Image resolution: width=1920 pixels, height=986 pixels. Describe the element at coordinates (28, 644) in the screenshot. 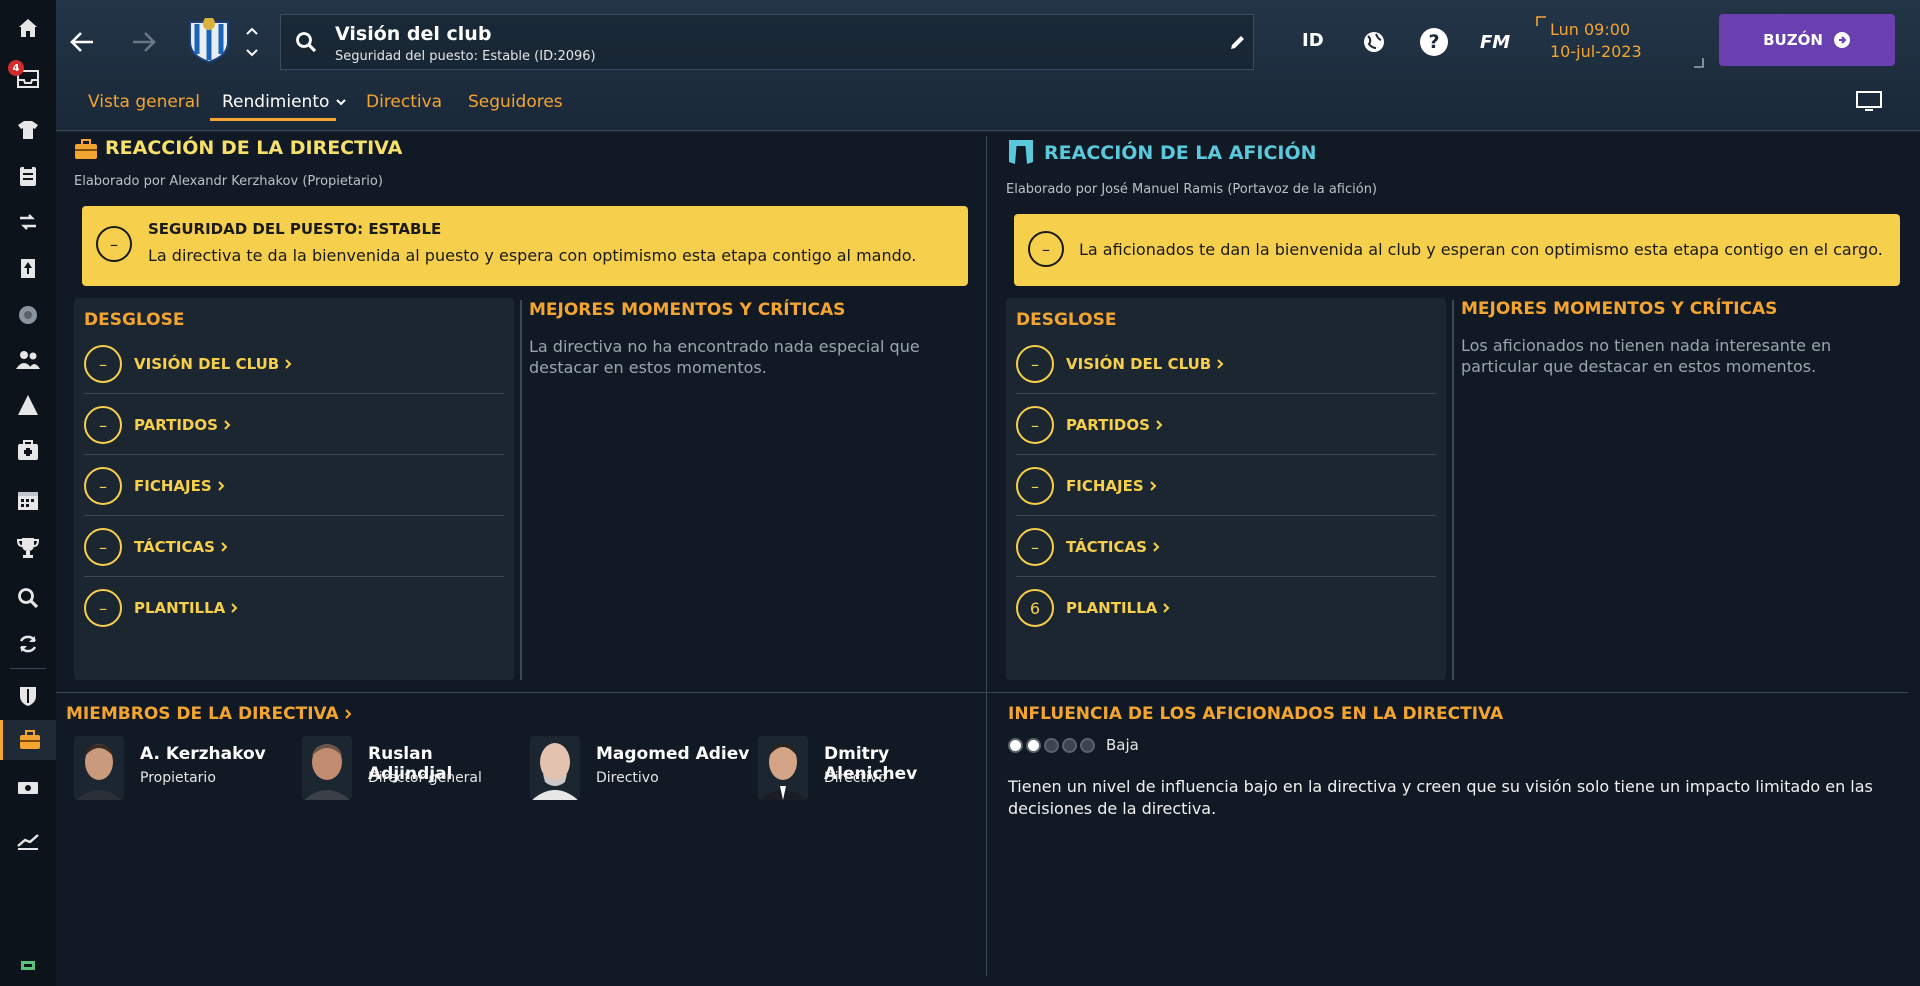

I see `refresh-icon` at that location.